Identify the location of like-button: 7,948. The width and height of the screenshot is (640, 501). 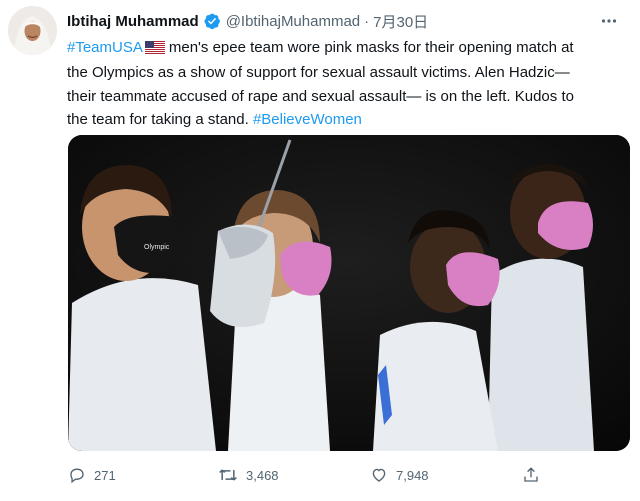
(399, 475).